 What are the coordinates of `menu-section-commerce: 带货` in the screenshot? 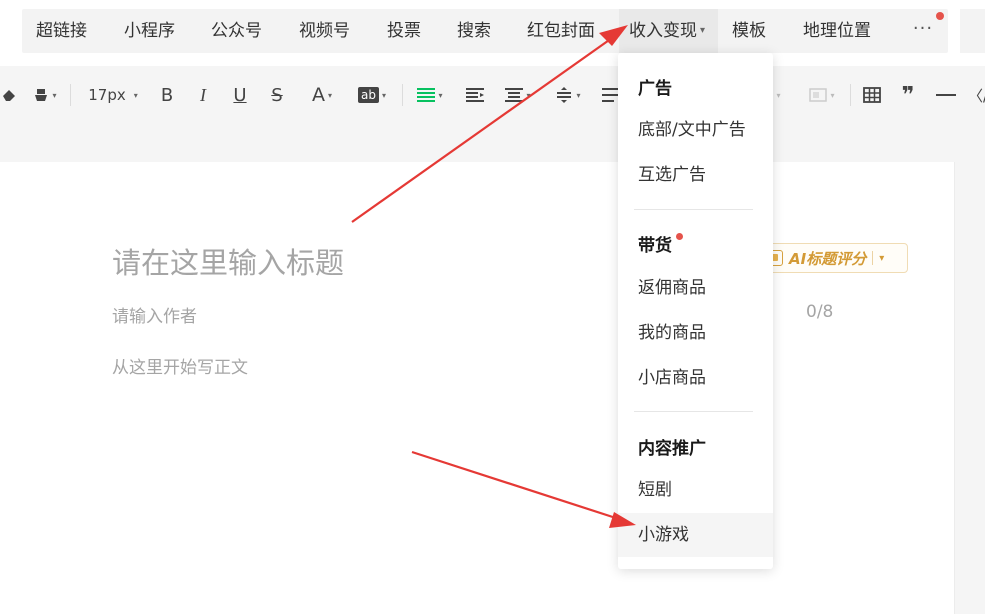 It's located at (655, 246).